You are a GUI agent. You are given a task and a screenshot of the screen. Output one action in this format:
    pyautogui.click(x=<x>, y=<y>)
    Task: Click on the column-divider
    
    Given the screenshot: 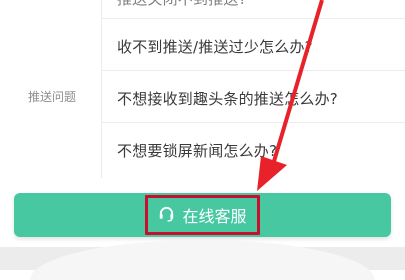 What is the action you would take?
    pyautogui.click(x=101, y=89)
    